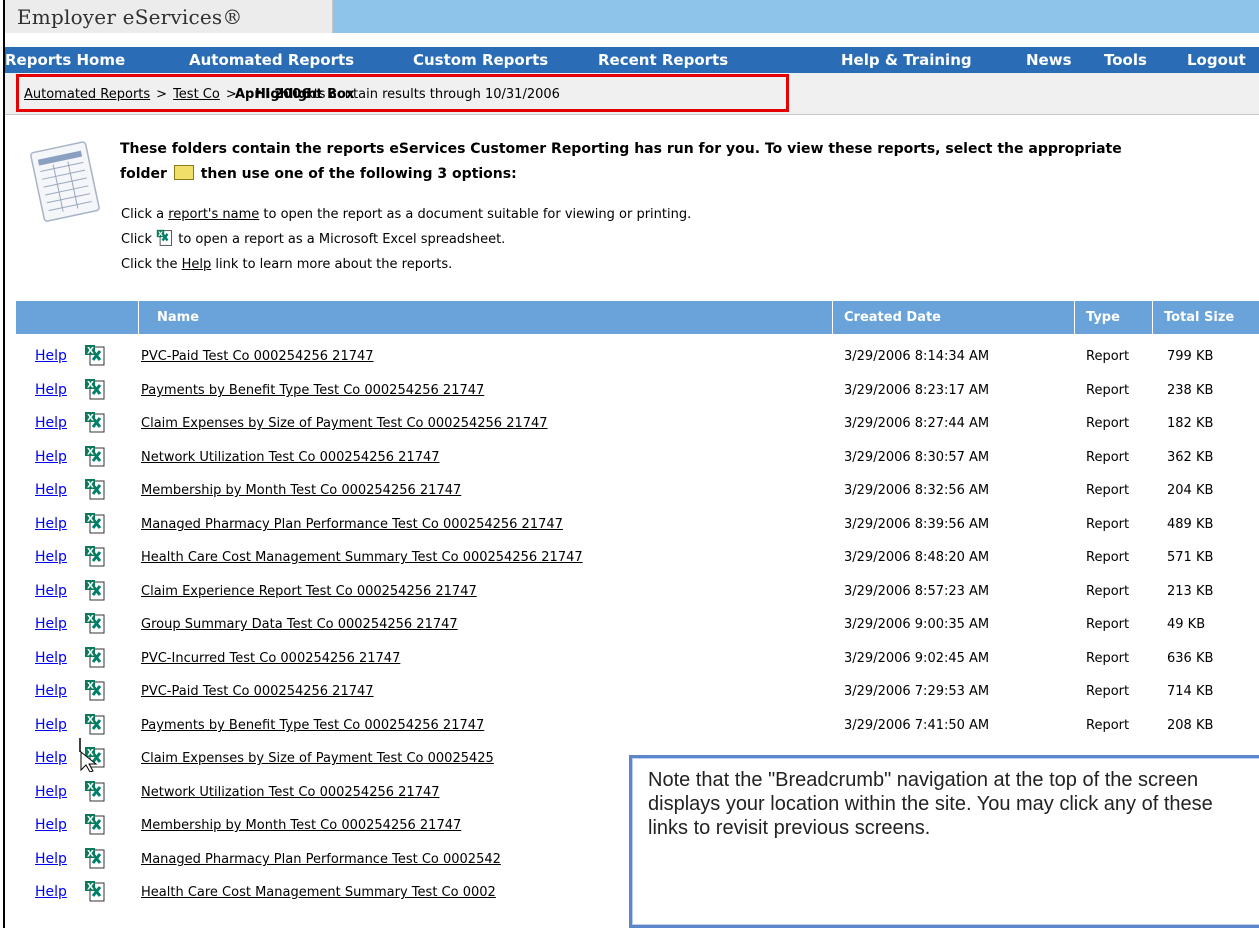 This screenshot has width=1259, height=928. Describe the element at coordinates (906, 60) in the screenshot. I see `nav-help-training: Help & Training` at that location.